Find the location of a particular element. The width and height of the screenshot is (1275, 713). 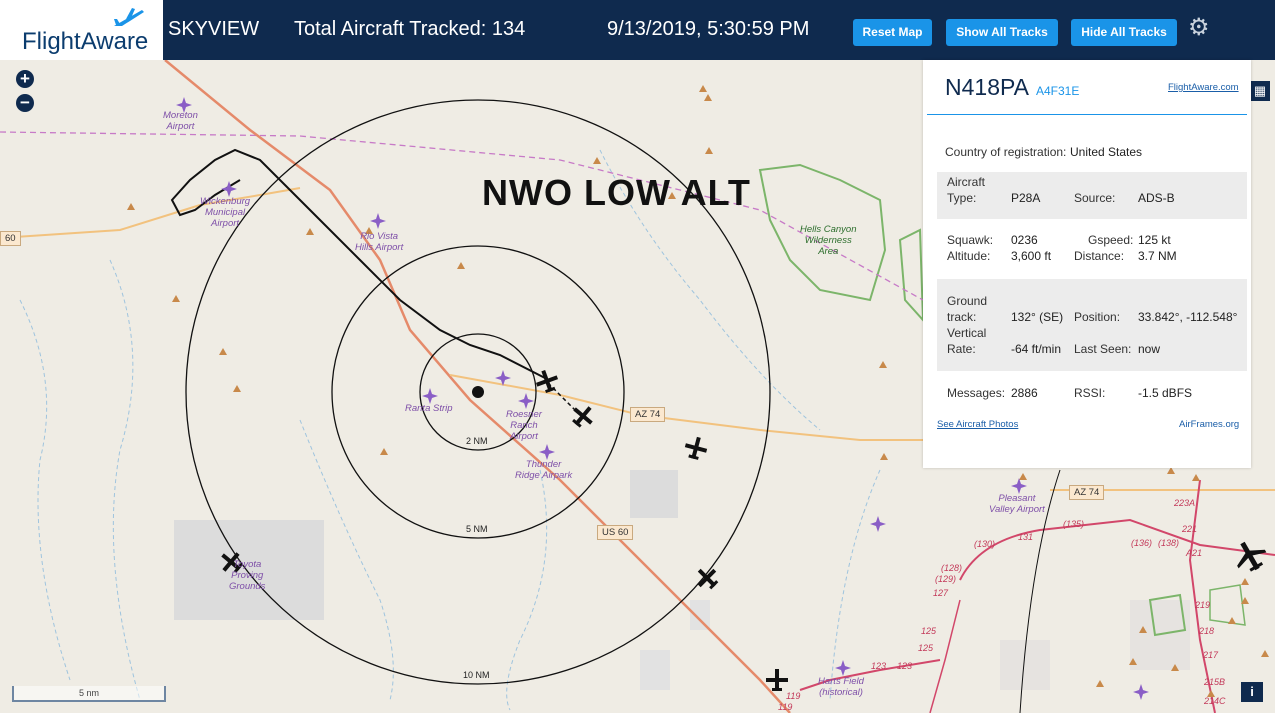

rssi-value: -1.5 dBFS is located at coordinates (1165, 393).